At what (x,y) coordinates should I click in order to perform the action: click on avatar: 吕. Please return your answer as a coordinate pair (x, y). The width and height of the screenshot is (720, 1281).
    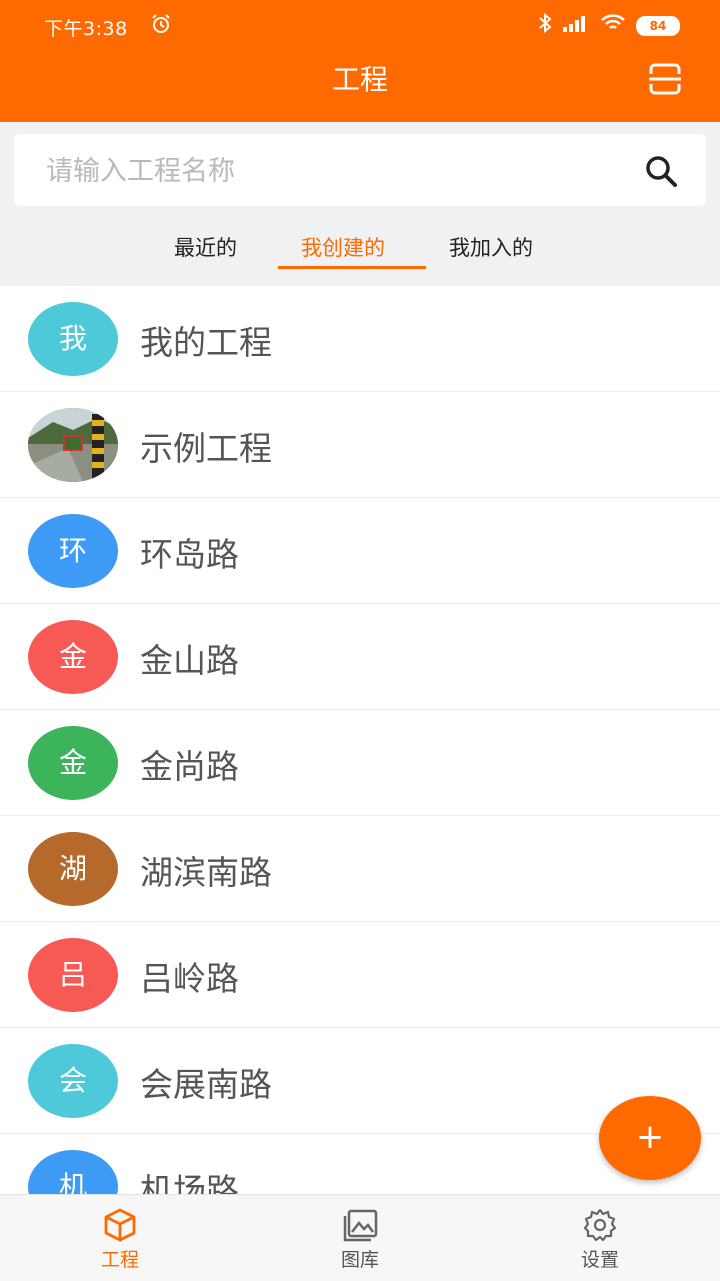
    Looking at the image, I should click on (73, 975).